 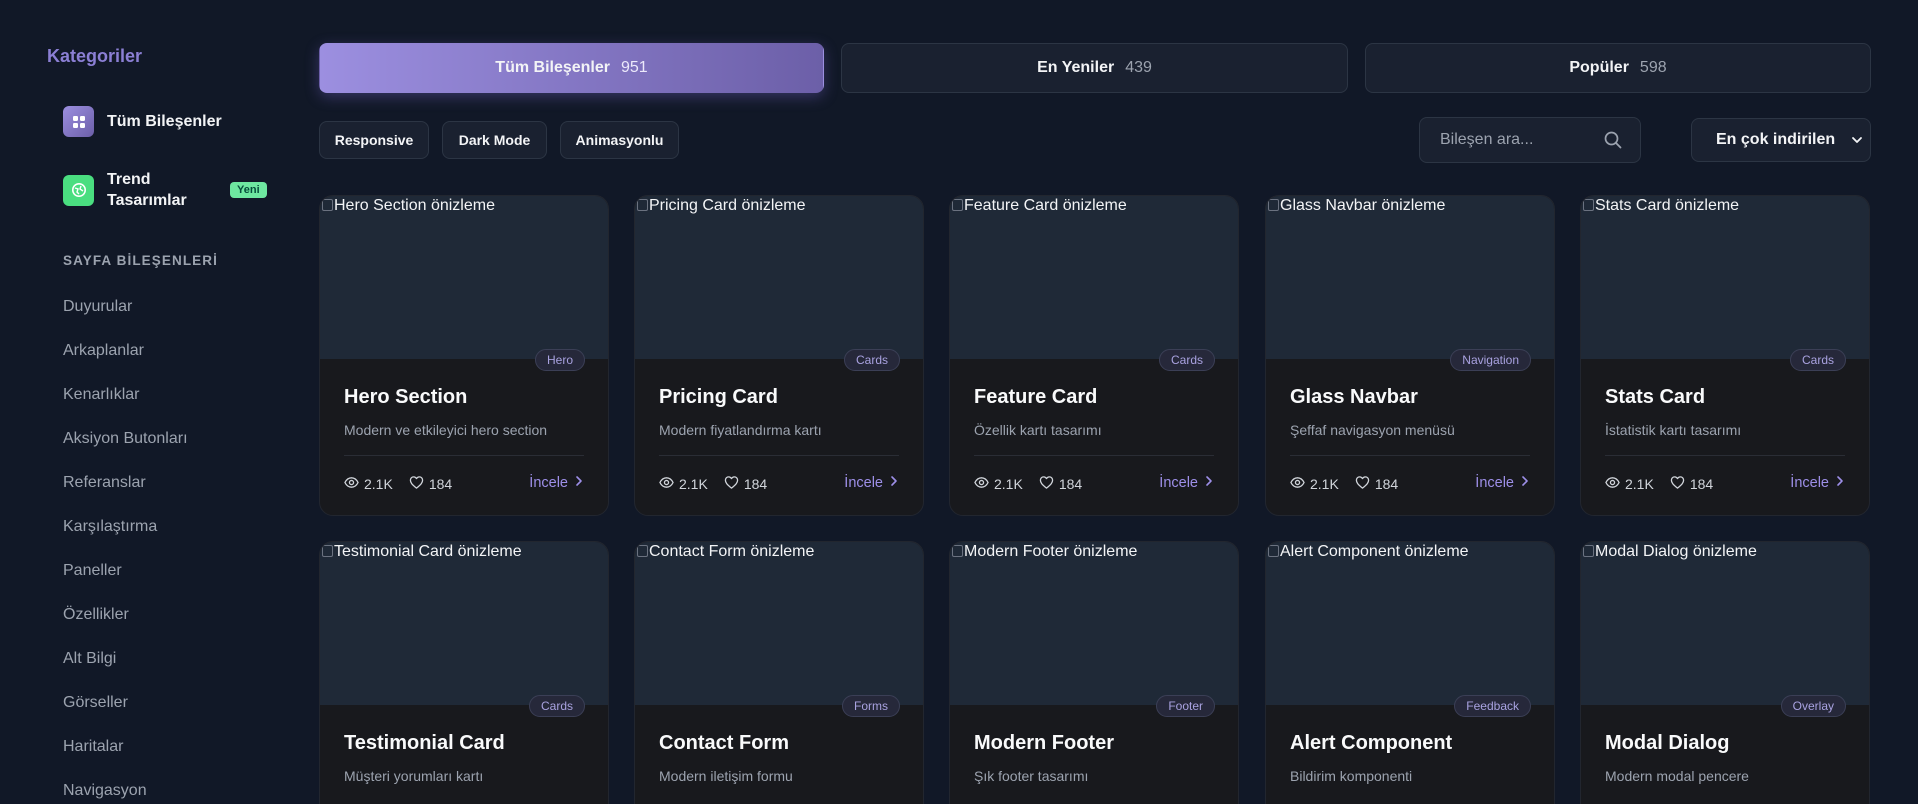 I want to click on sidebar-link-panels: Paneller, so click(x=92, y=571).